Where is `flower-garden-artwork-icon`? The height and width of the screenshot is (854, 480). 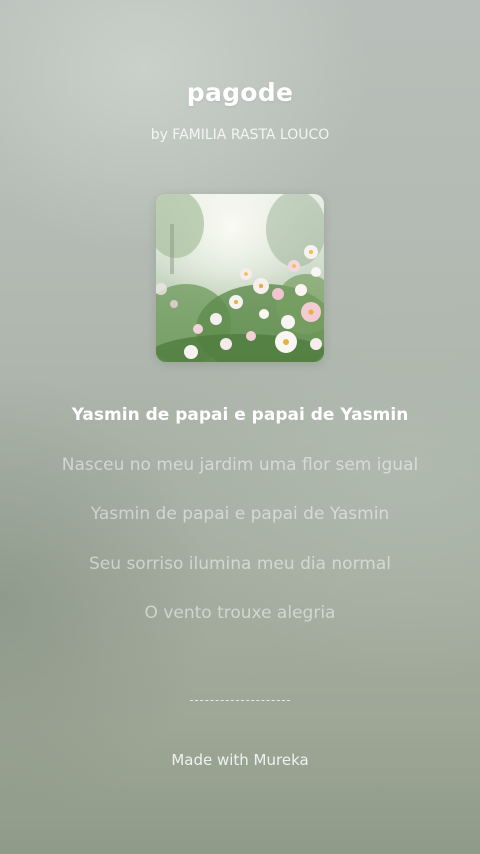
flower-garden-artwork-icon is located at coordinates (240, 278).